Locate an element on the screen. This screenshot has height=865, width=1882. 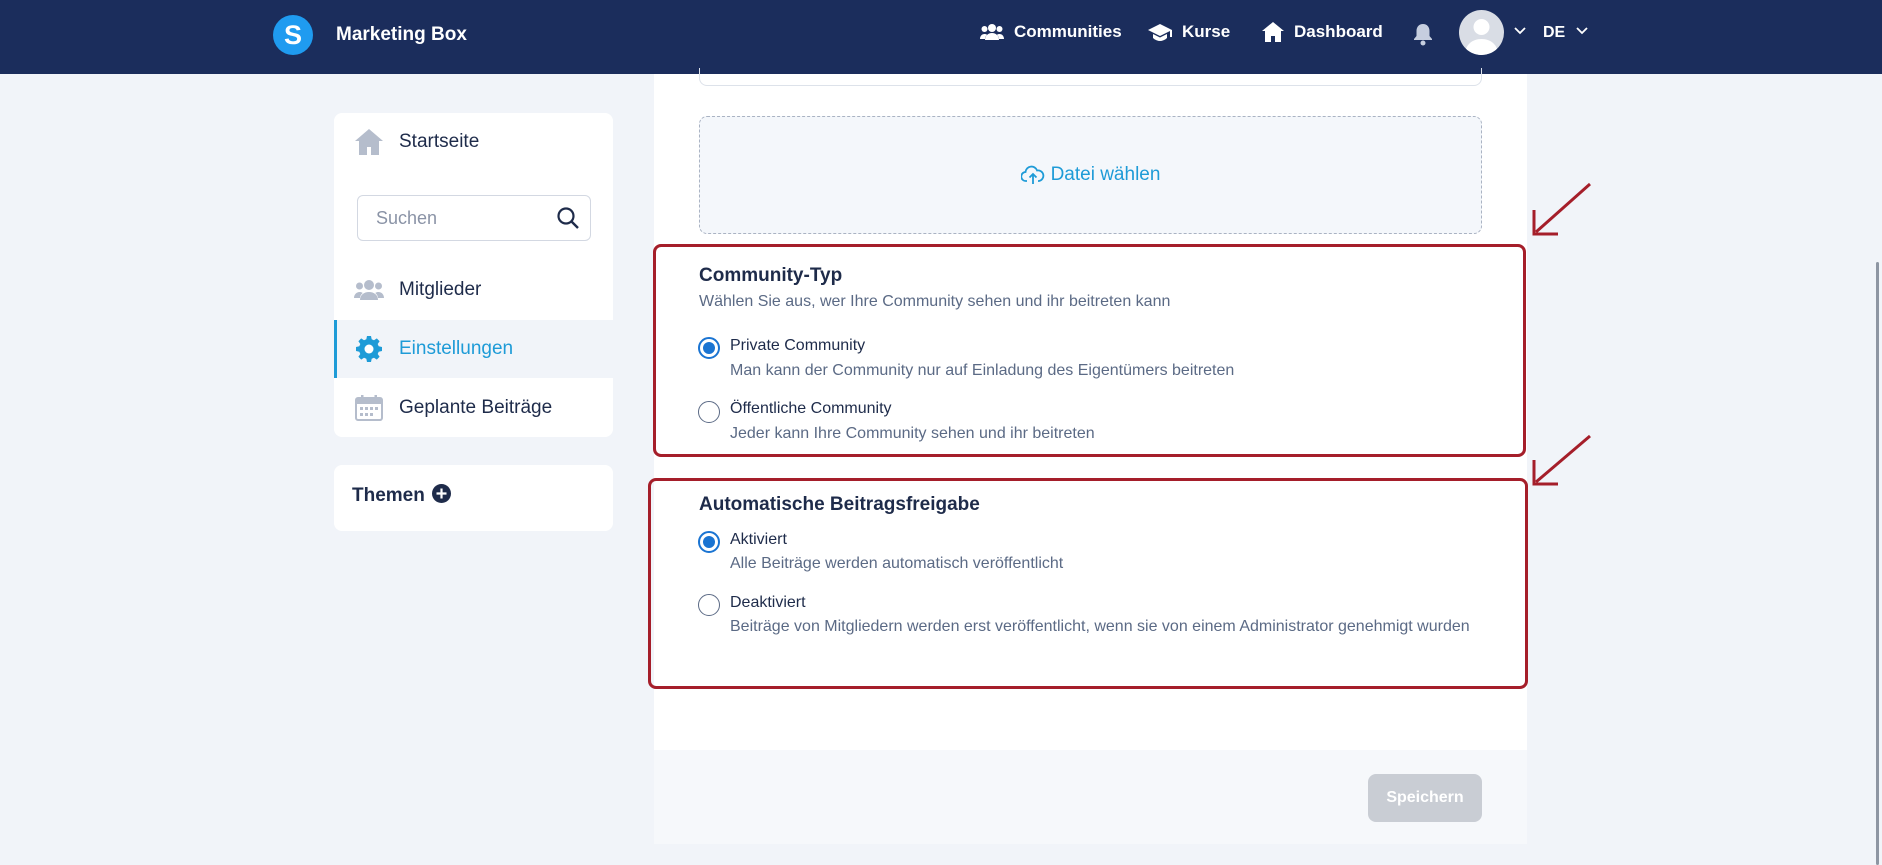
topics-label: Themen is located at coordinates (388, 495).